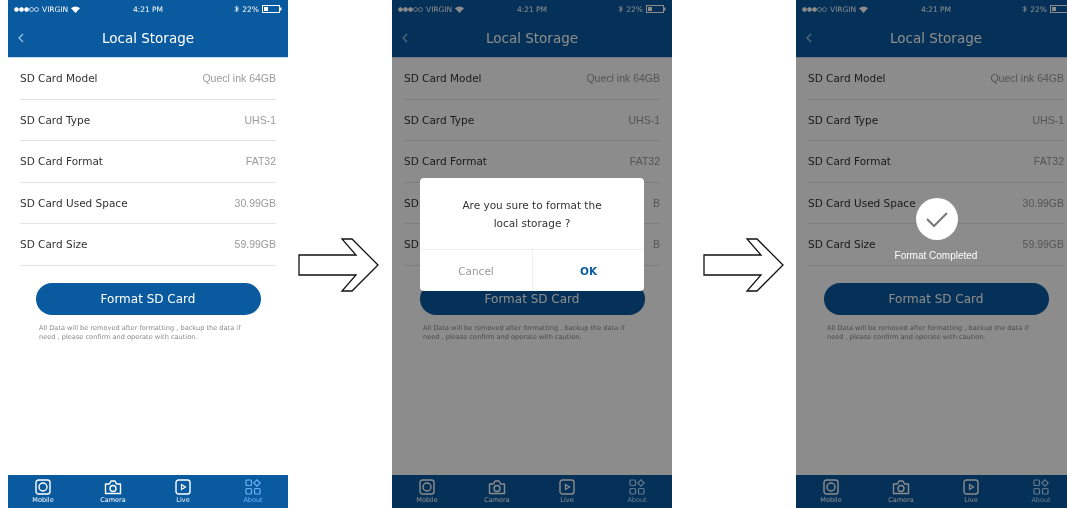  I want to click on checkmark-icon, so click(937, 219).